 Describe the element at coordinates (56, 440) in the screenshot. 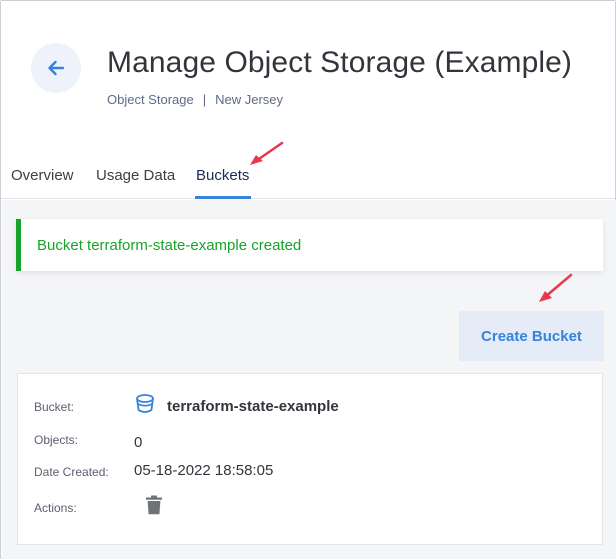

I see `objects-label: Objects:` at that location.